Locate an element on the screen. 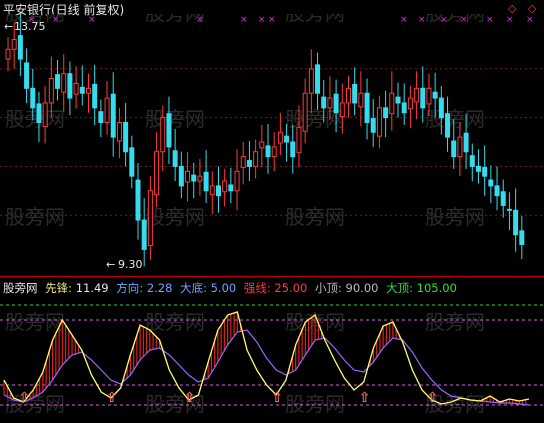 Image resolution: width=544 pixels, height=423 pixels. indicator-label: 强线: is located at coordinates (257, 288).